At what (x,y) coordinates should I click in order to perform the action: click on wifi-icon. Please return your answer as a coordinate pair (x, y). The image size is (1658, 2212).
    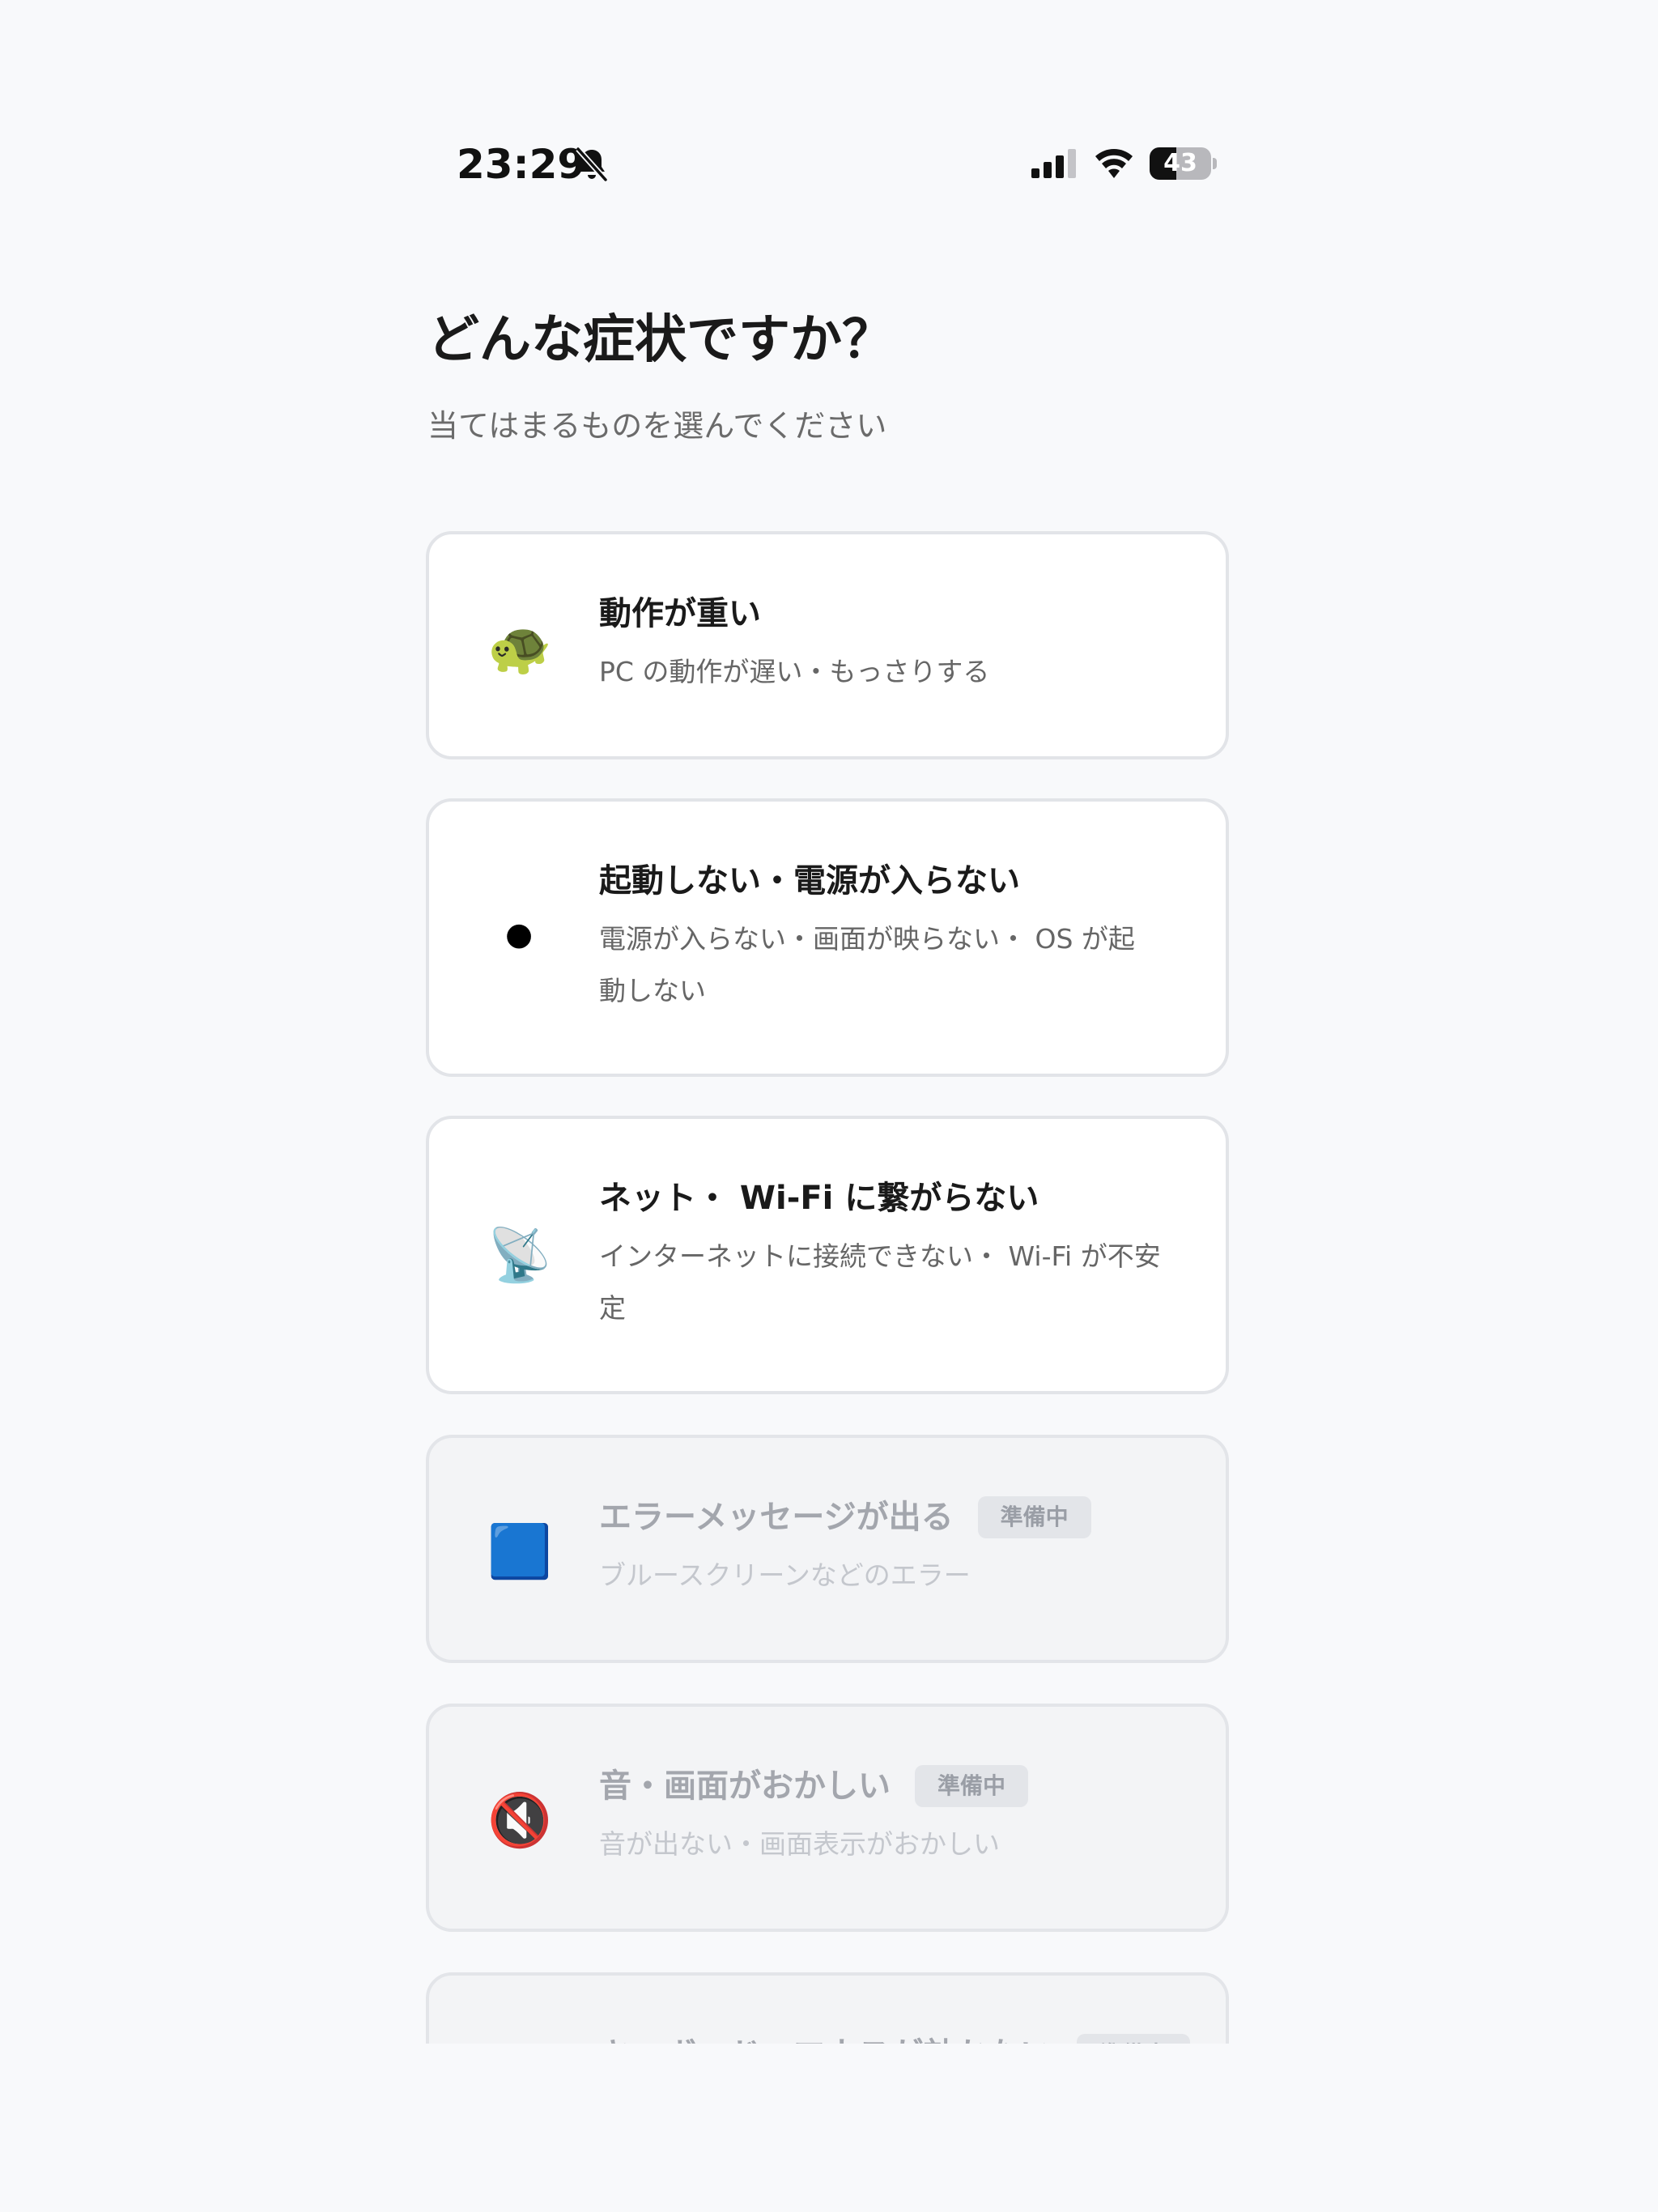
    Looking at the image, I should click on (1114, 163).